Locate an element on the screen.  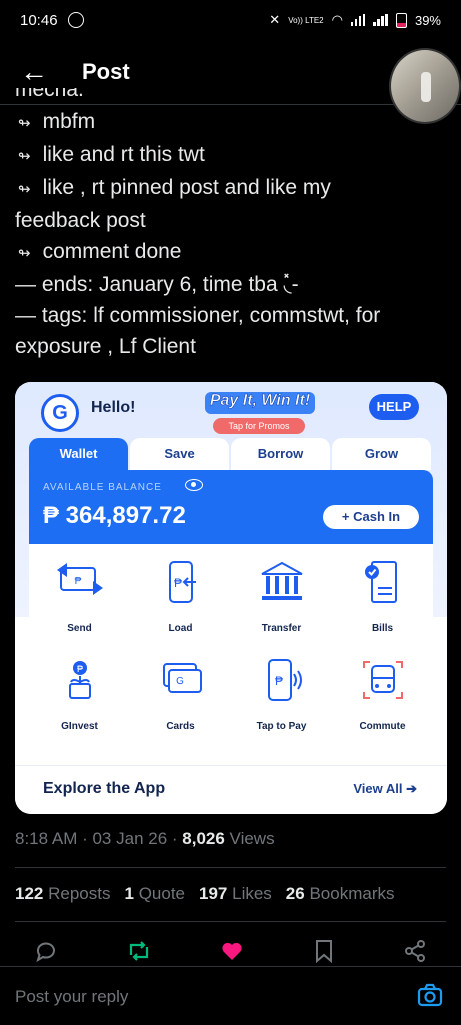
service-commute: Commute is located at coordinates (382, 691).